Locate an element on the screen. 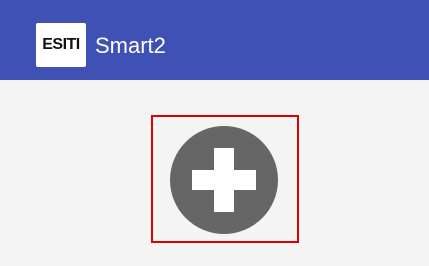  logo-text: ESITI is located at coordinates (61, 44).